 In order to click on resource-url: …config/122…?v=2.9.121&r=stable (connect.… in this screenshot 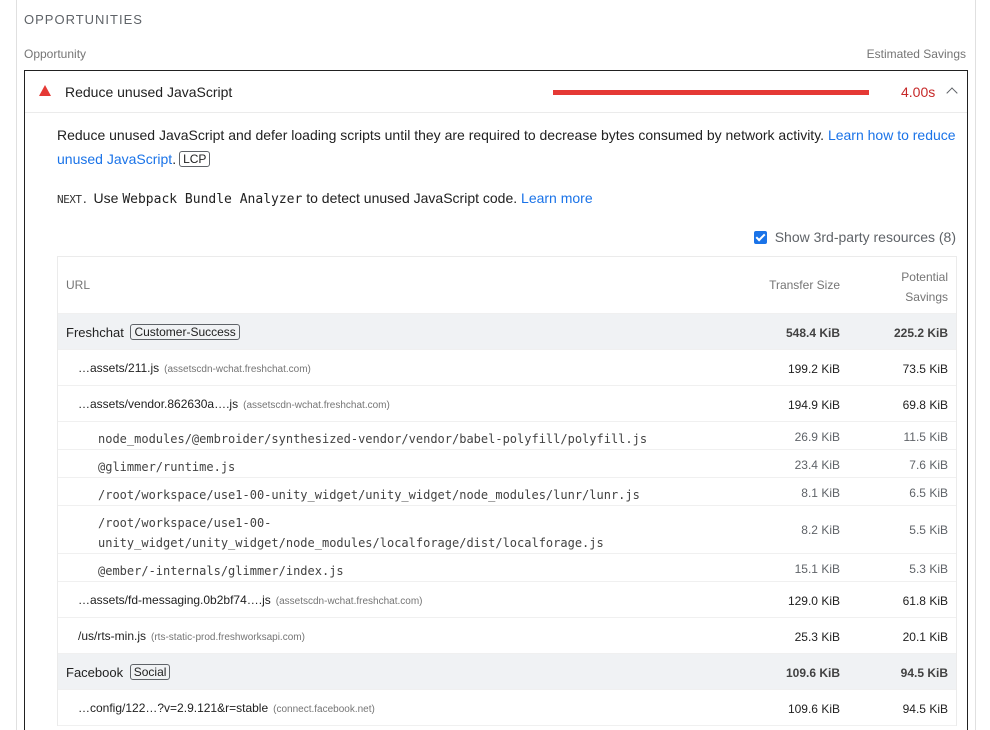, I will do `click(226, 708)`.